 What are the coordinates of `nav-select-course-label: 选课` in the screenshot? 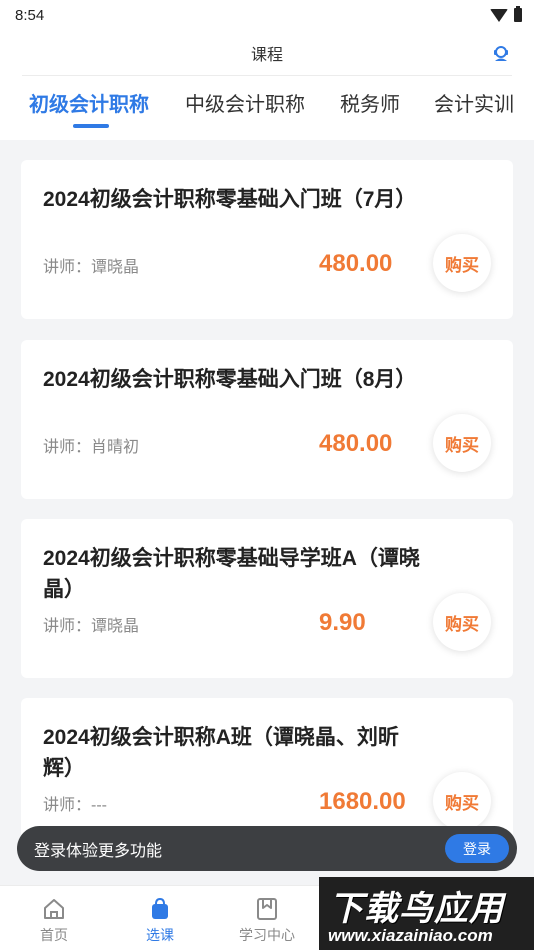 It's located at (160, 935).